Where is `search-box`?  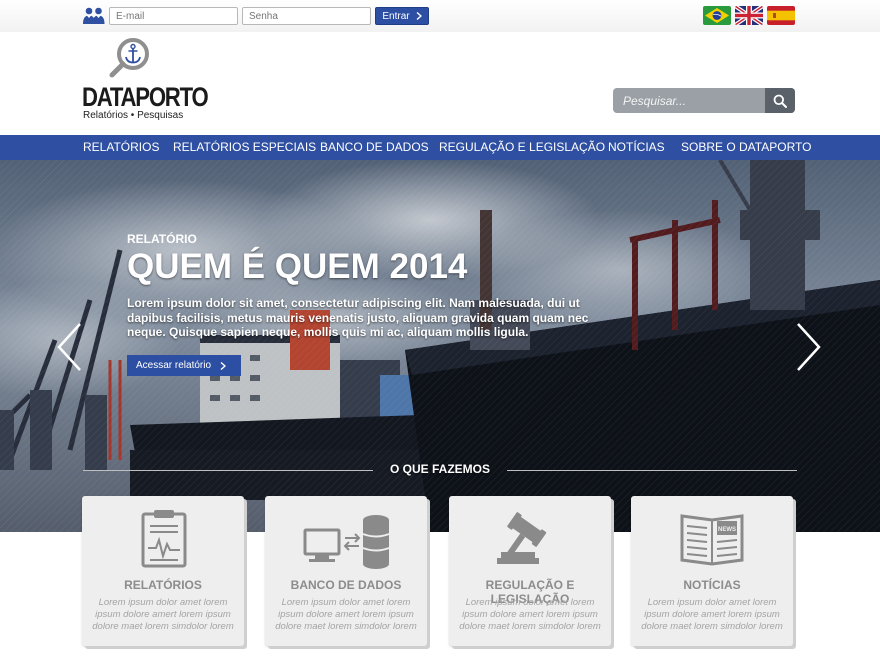
search-box is located at coordinates (704, 100).